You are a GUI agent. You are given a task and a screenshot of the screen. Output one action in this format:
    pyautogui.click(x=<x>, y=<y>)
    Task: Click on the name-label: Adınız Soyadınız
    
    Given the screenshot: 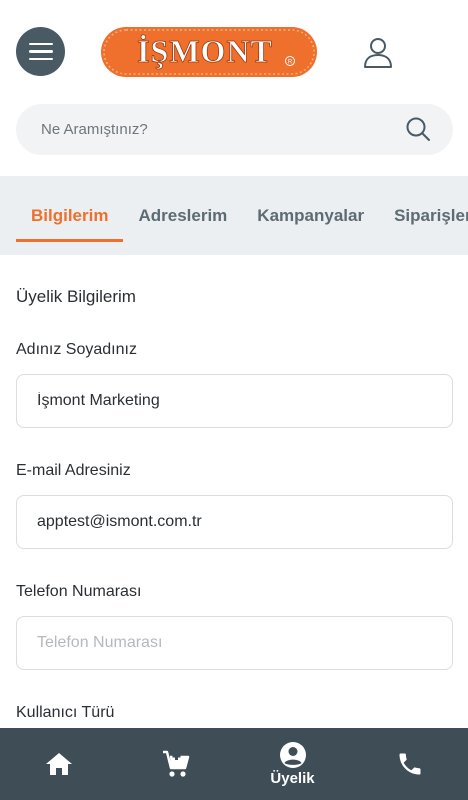 What is the action you would take?
    pyautogui.click(x=76, y=349)
    